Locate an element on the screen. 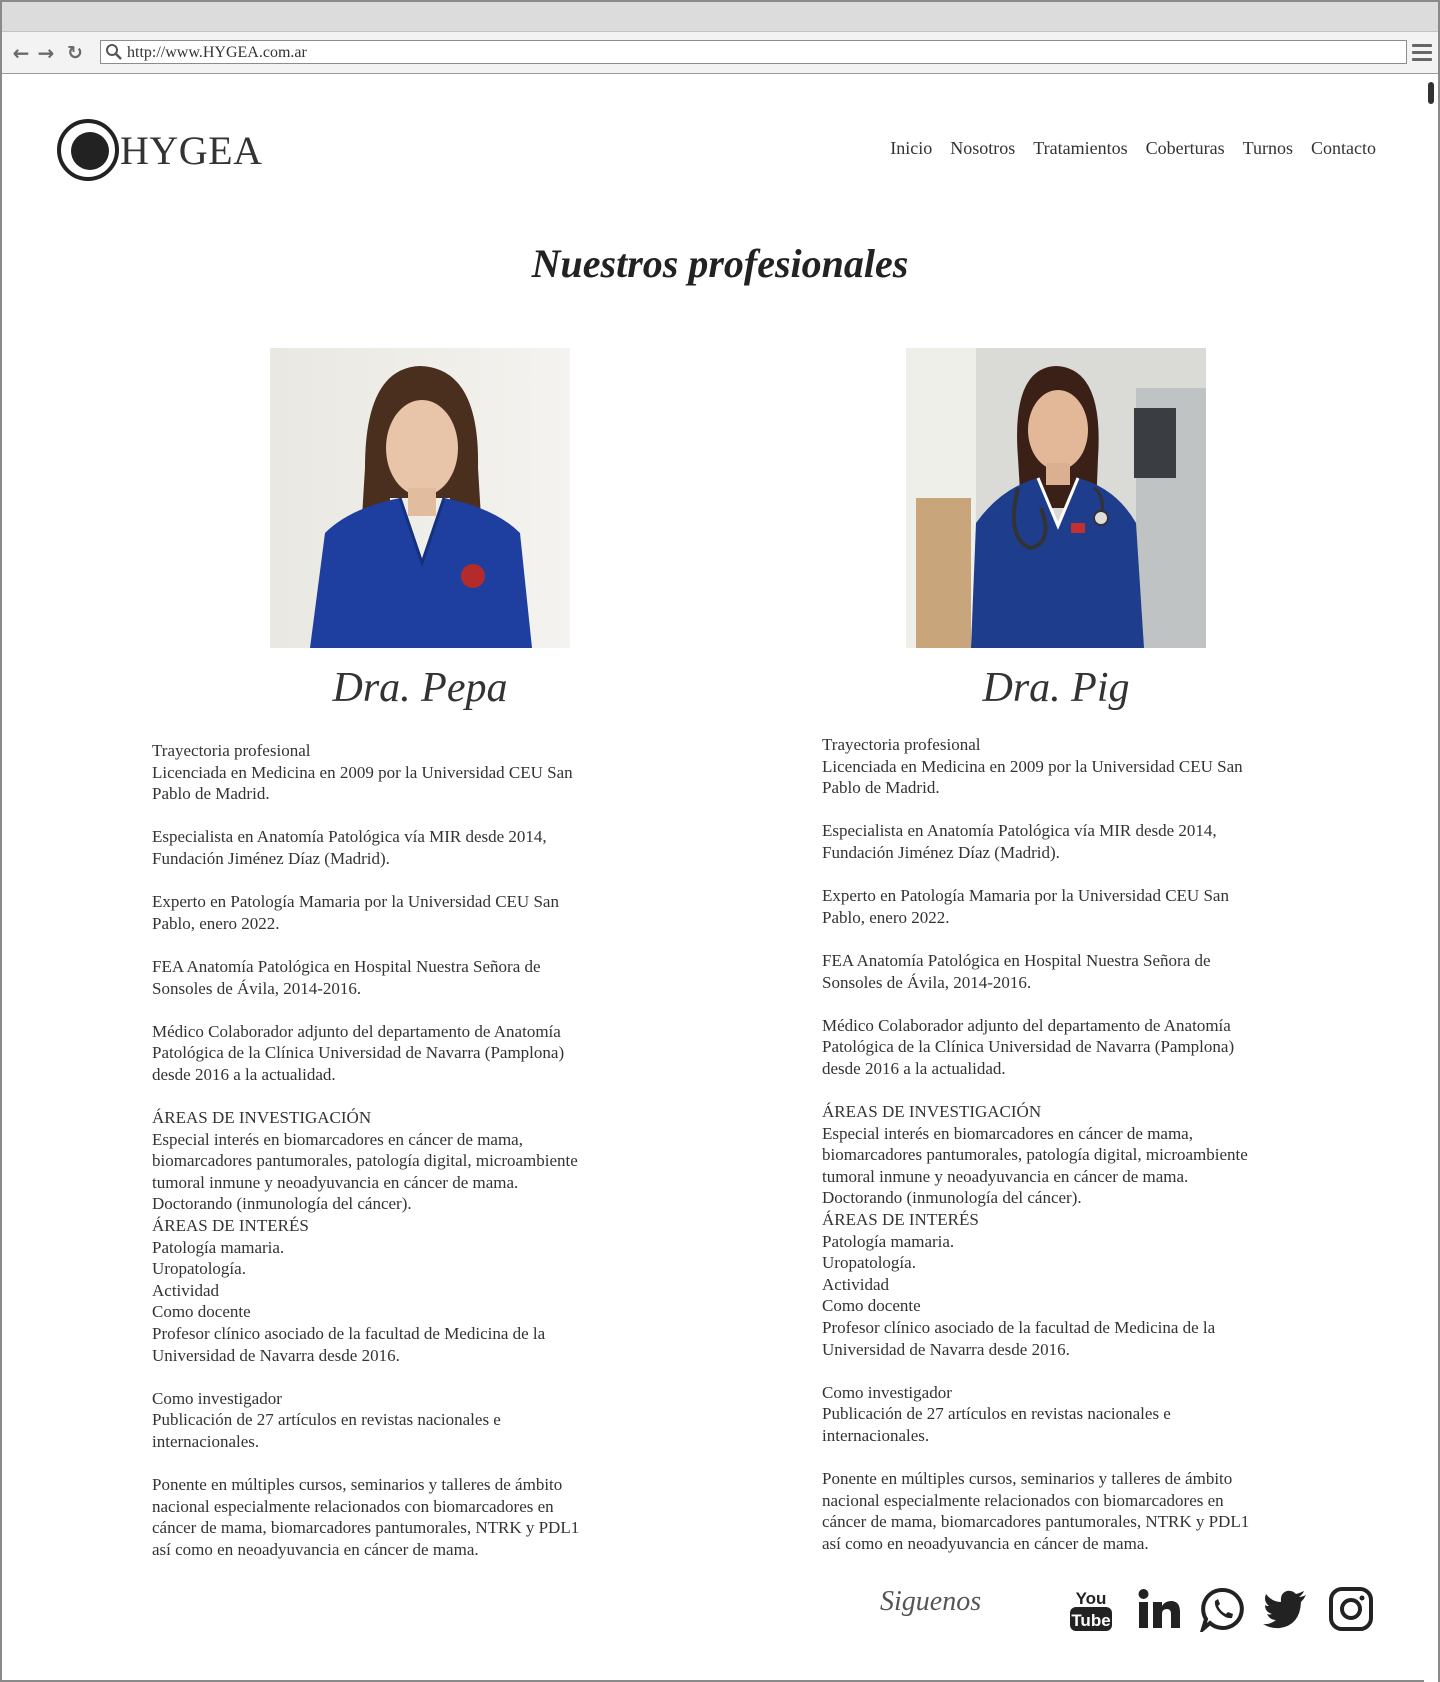 Image resolution: width=1440 pixels, height=1682 pixels. site-logo: HYGEA is located at coordinates (159, 150).